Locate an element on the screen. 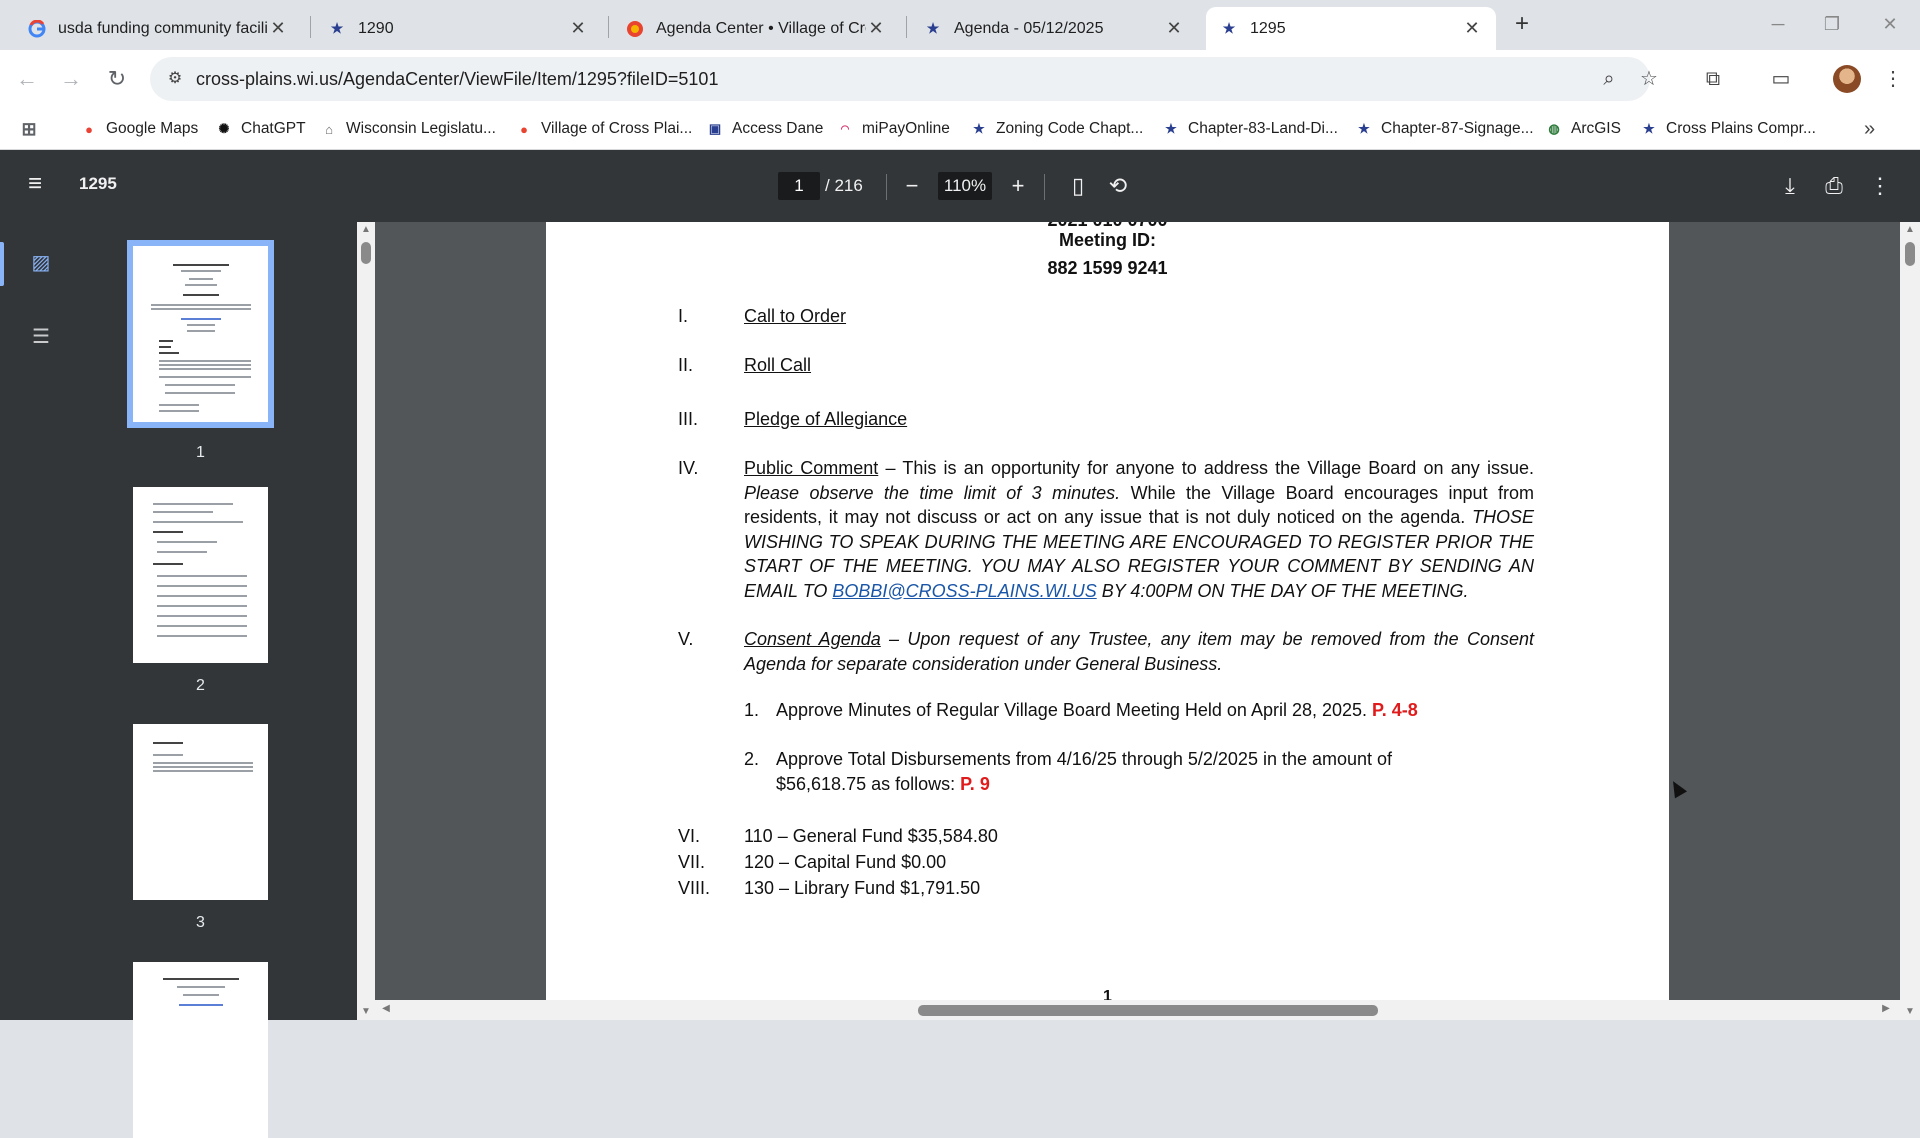 The height and width of the screenshot is (1138, 1920). print-icon: ⎙ is located at coordinates (1834, 186).